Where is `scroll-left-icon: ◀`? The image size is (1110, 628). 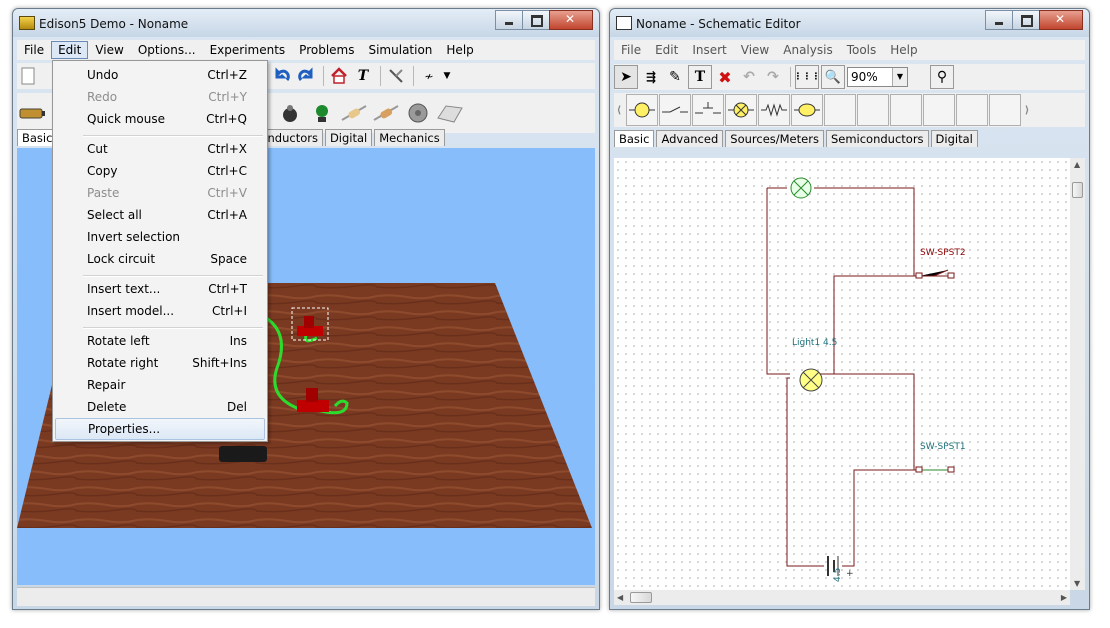
scroll-left-icon: ◀ is located at coordinates (620, 597).